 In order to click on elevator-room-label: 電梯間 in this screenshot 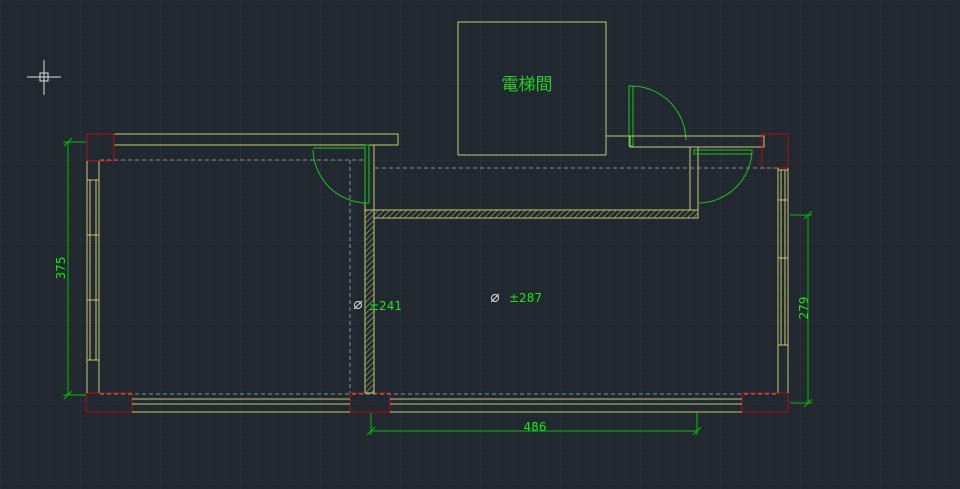, I will do `click(527, 85)`.